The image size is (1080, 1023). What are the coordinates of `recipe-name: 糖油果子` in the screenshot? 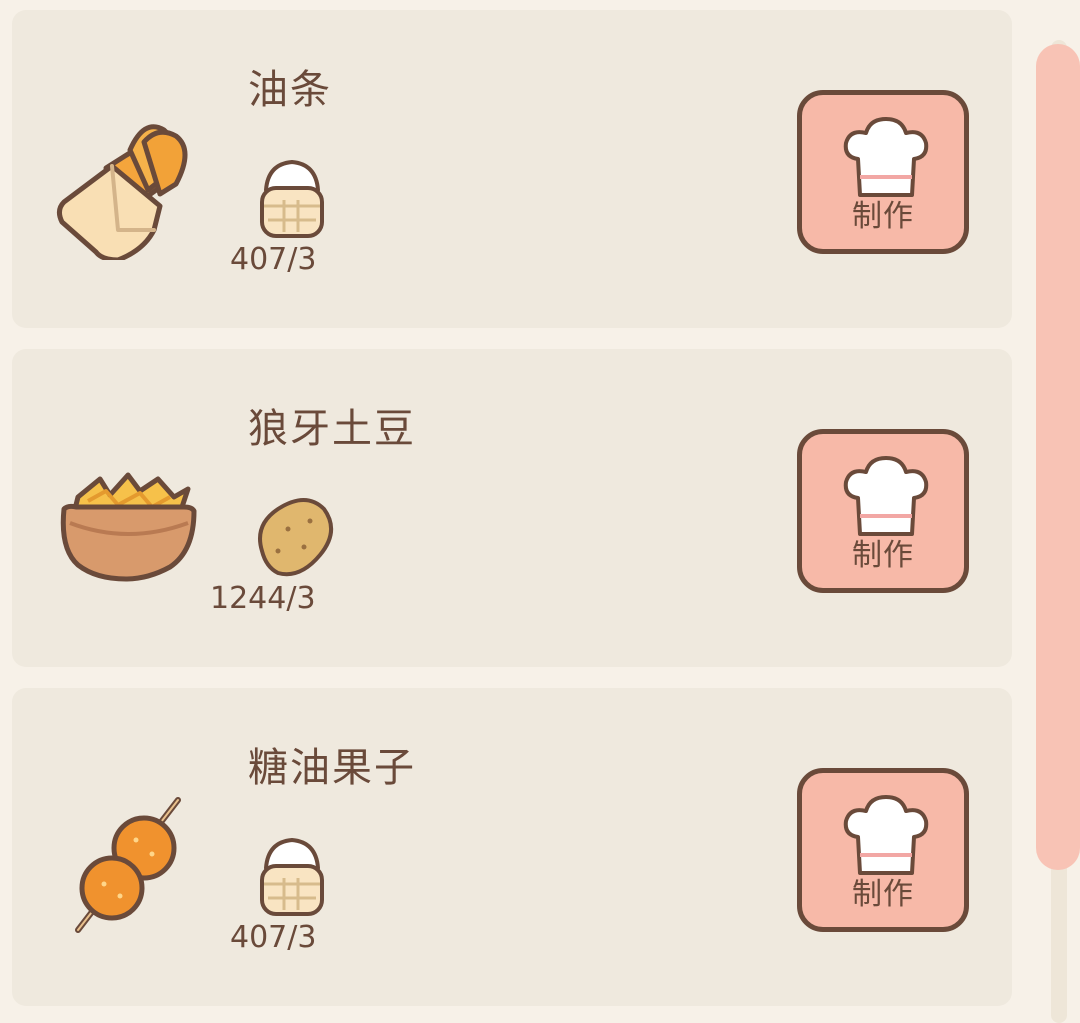 It's located at (332, 768).